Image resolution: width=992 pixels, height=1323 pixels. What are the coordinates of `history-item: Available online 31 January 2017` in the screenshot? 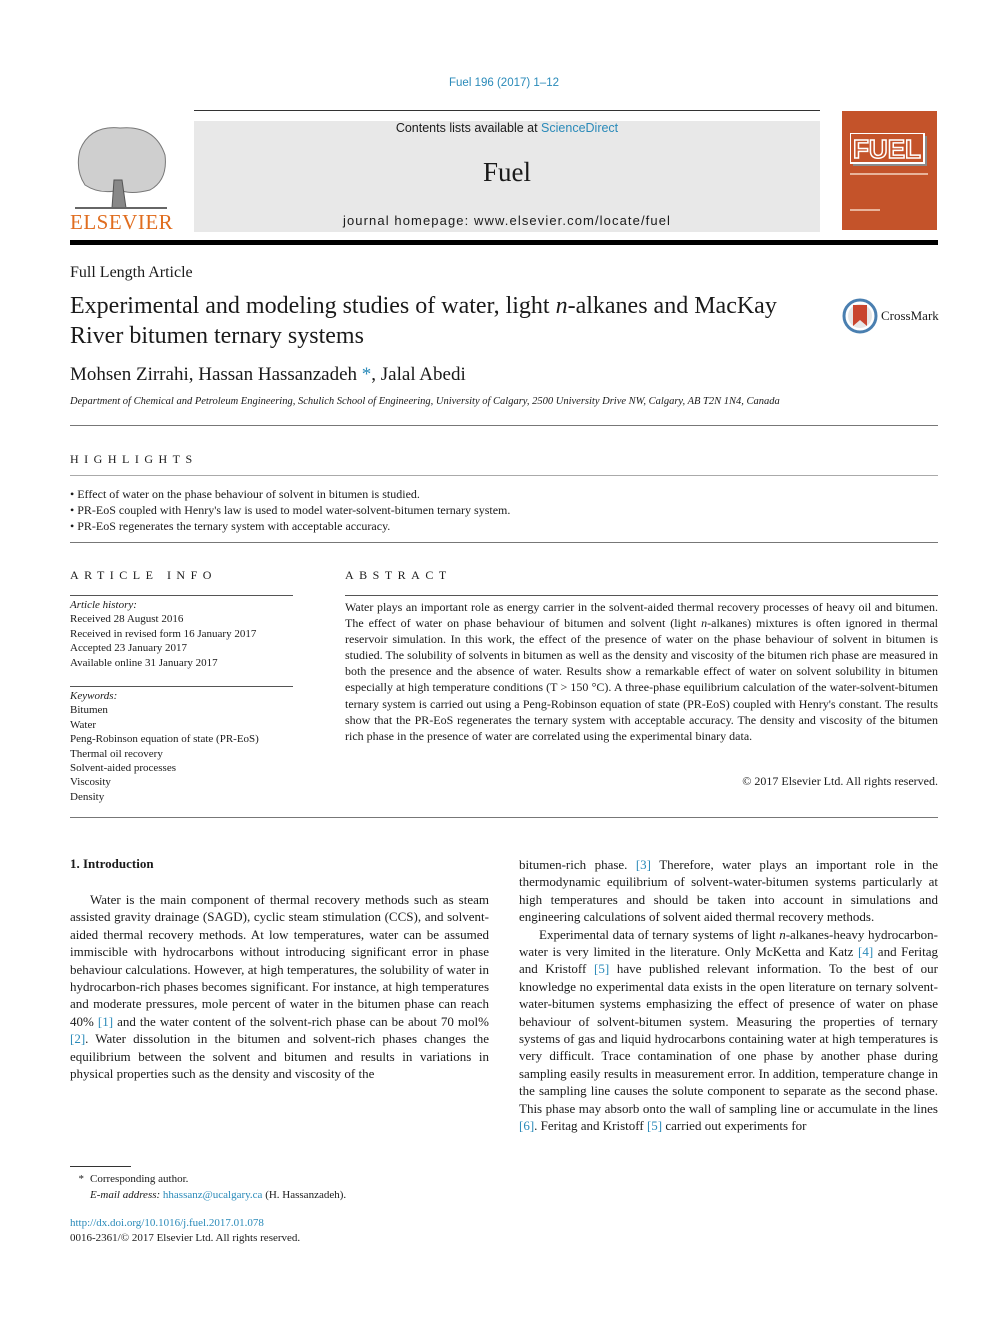 It's located at (144, 662).